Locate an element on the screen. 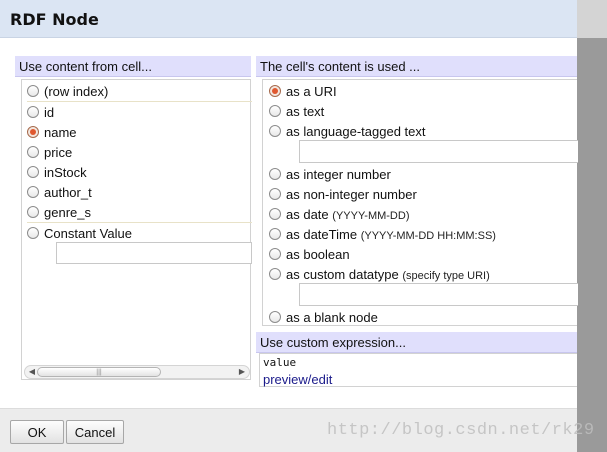 Image resolution: width=607 pixels, height=452 pixels. cancel-button: Cancel is located at coordinates (95, 432).